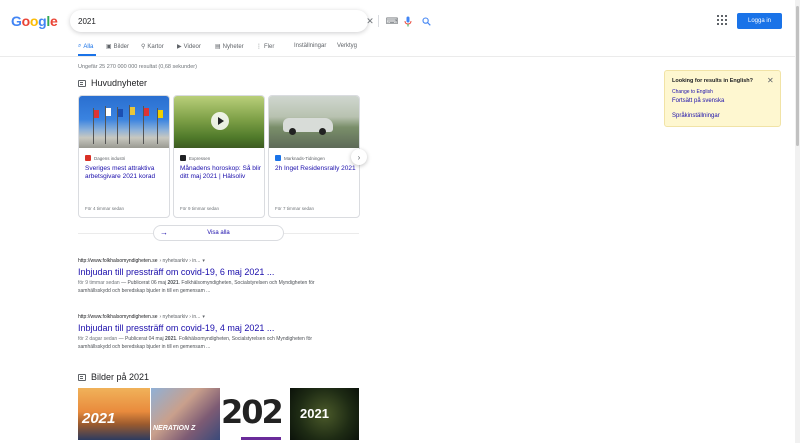  I want to click on tab-maps: ⚲ Kartor, so click(152, 47).